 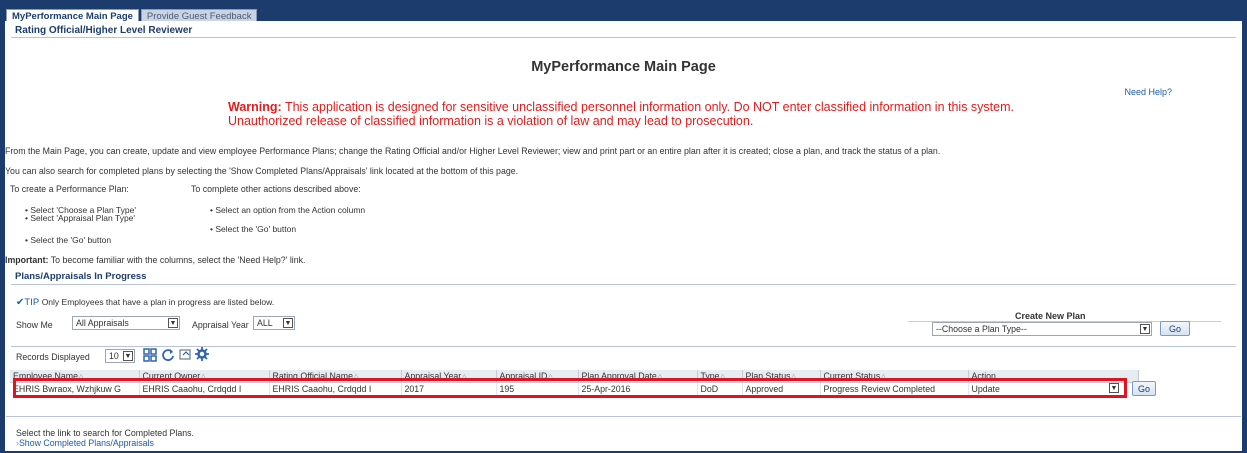 What do you see at coordinates (570, 388) in the screenshot?
I see `row-highlight-box` at bounding box center [570, 388].